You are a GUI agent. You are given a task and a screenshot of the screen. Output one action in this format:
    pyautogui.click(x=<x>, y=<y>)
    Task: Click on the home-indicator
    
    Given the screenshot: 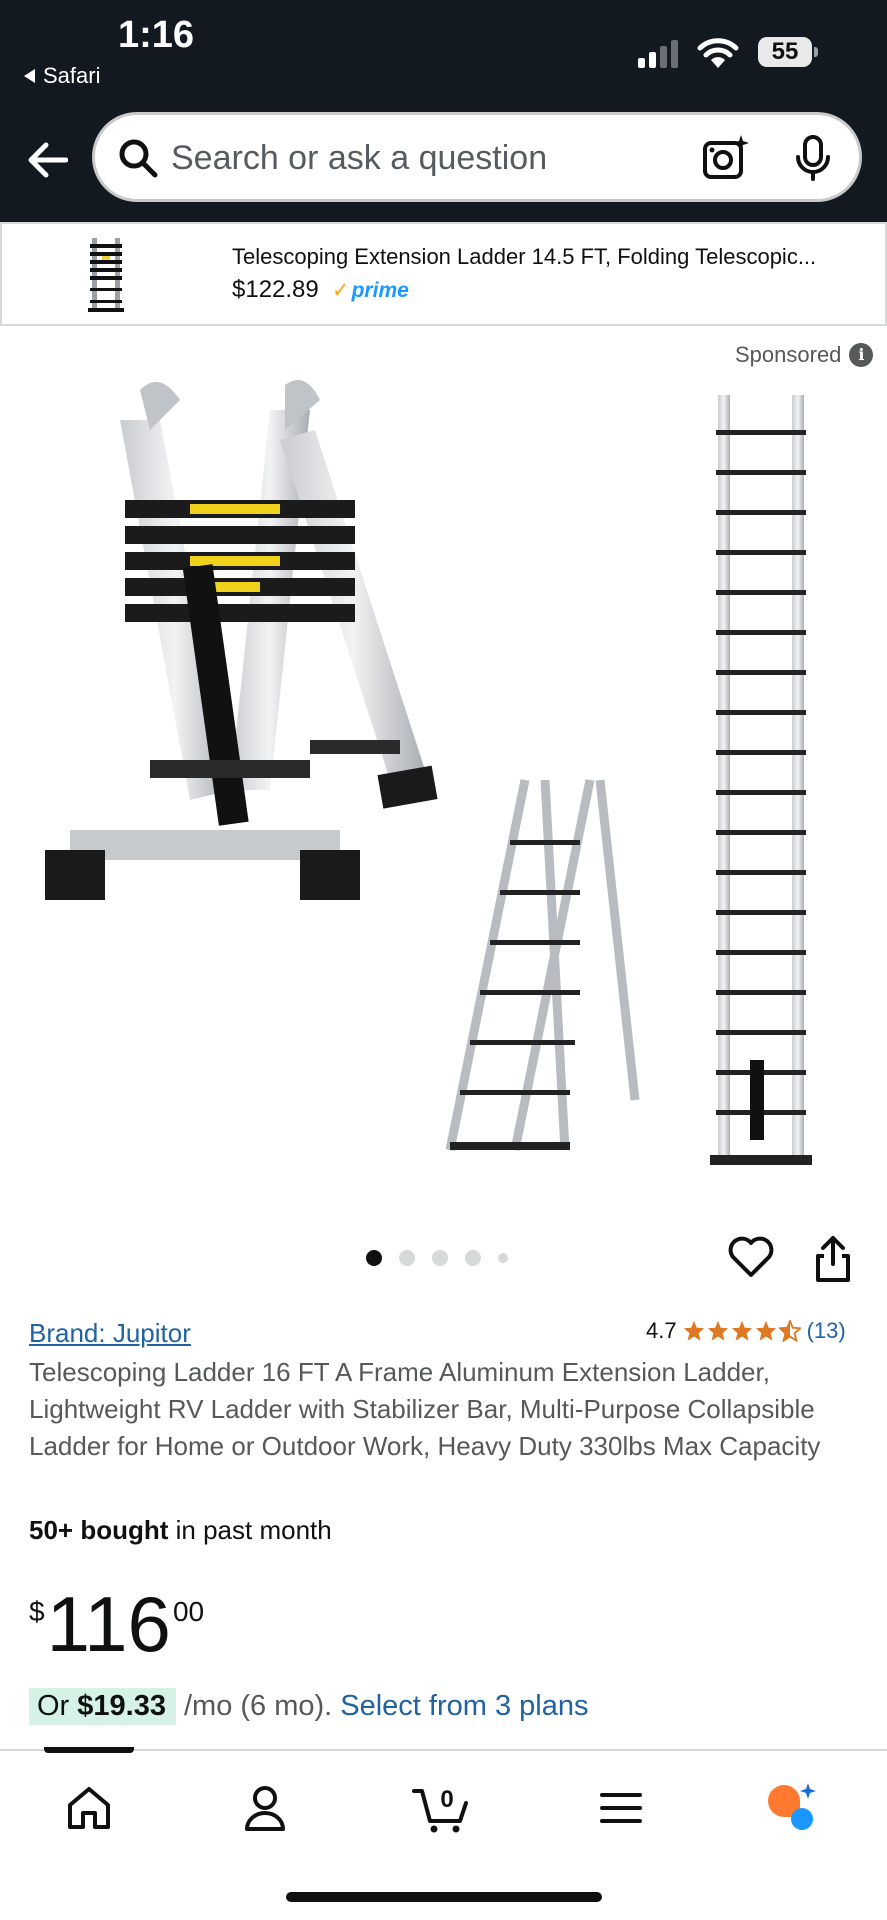 What is the action you would take?
    pyautogui.click(x=444, y=1897)
    